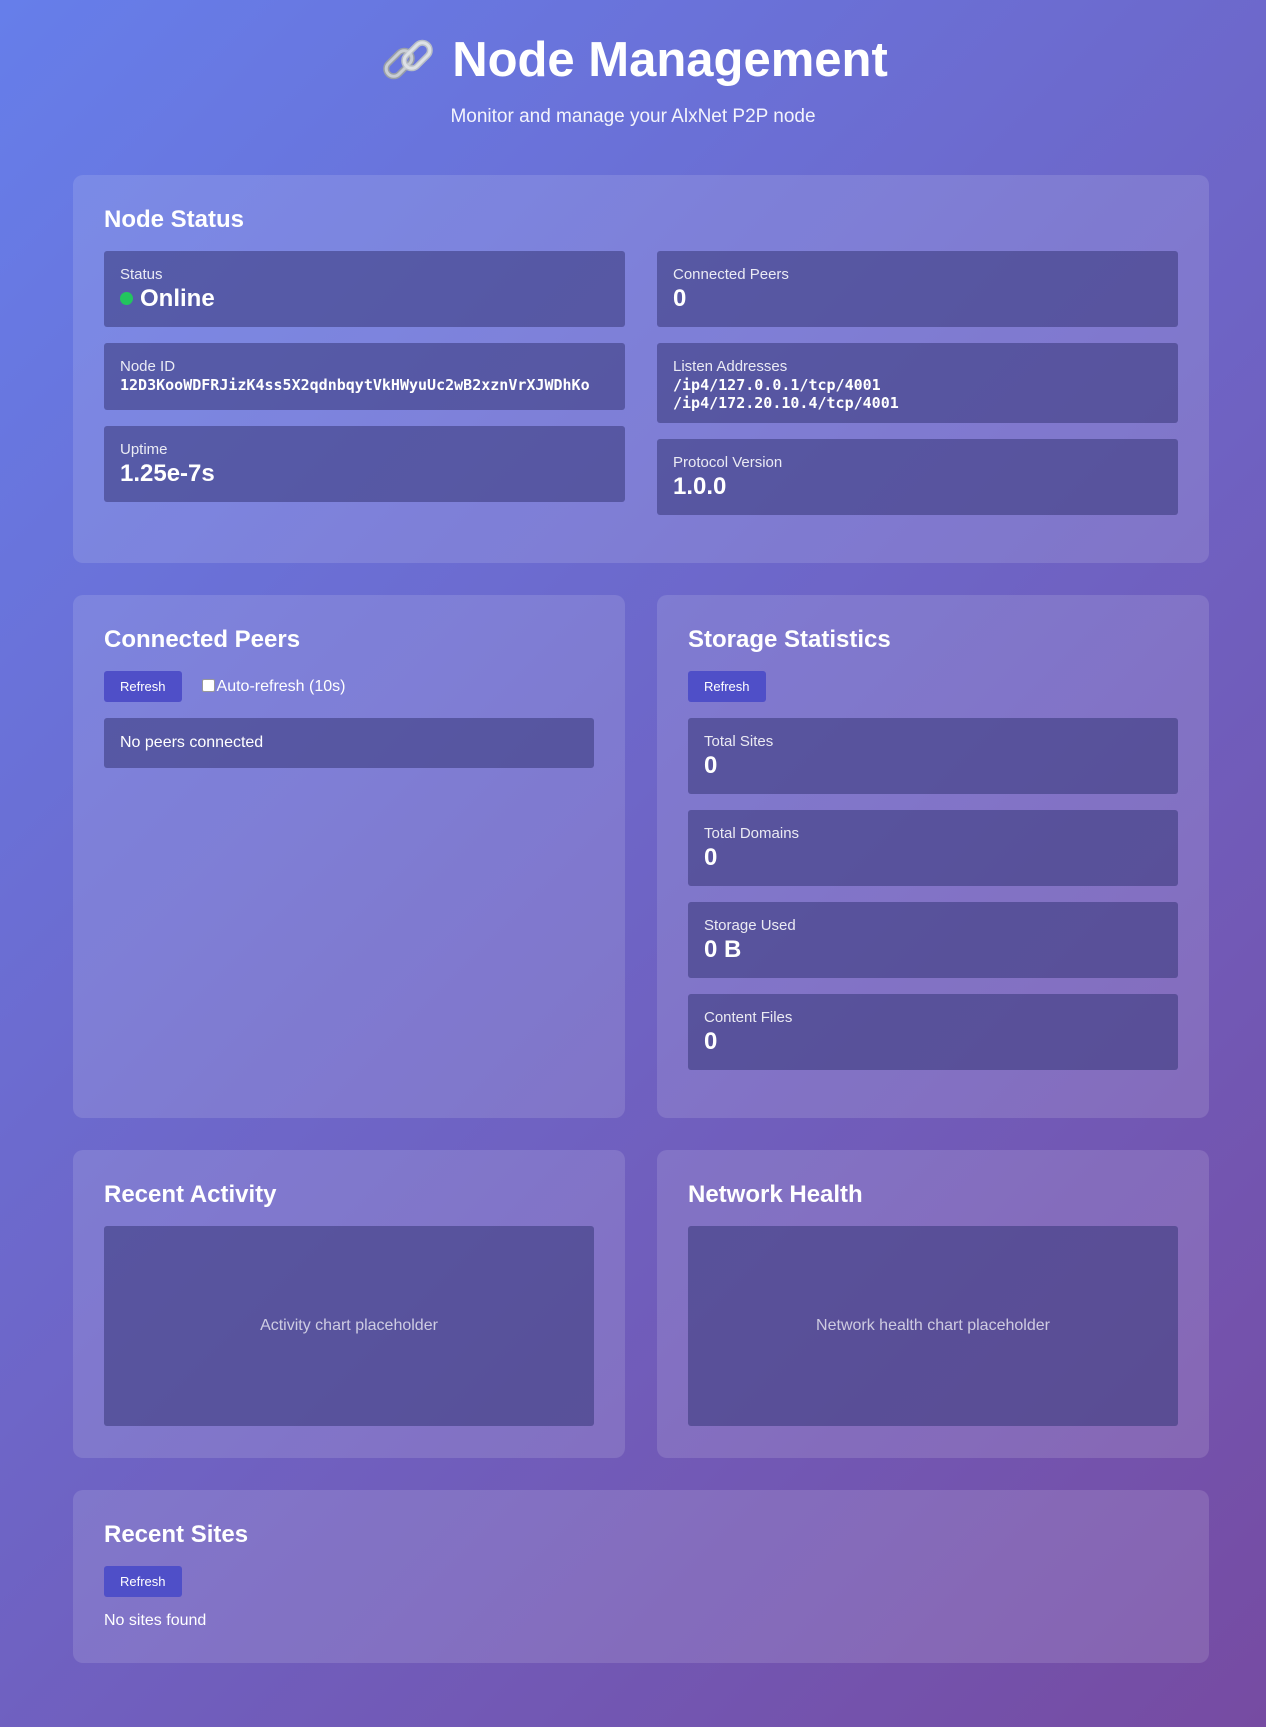 This screenshot has width=1266, height=1727. What do you see at coordinates (933, 1032) in the screenshot?
I see `content-files-stat: Content Files 0` at bounding box center [933, 1032].